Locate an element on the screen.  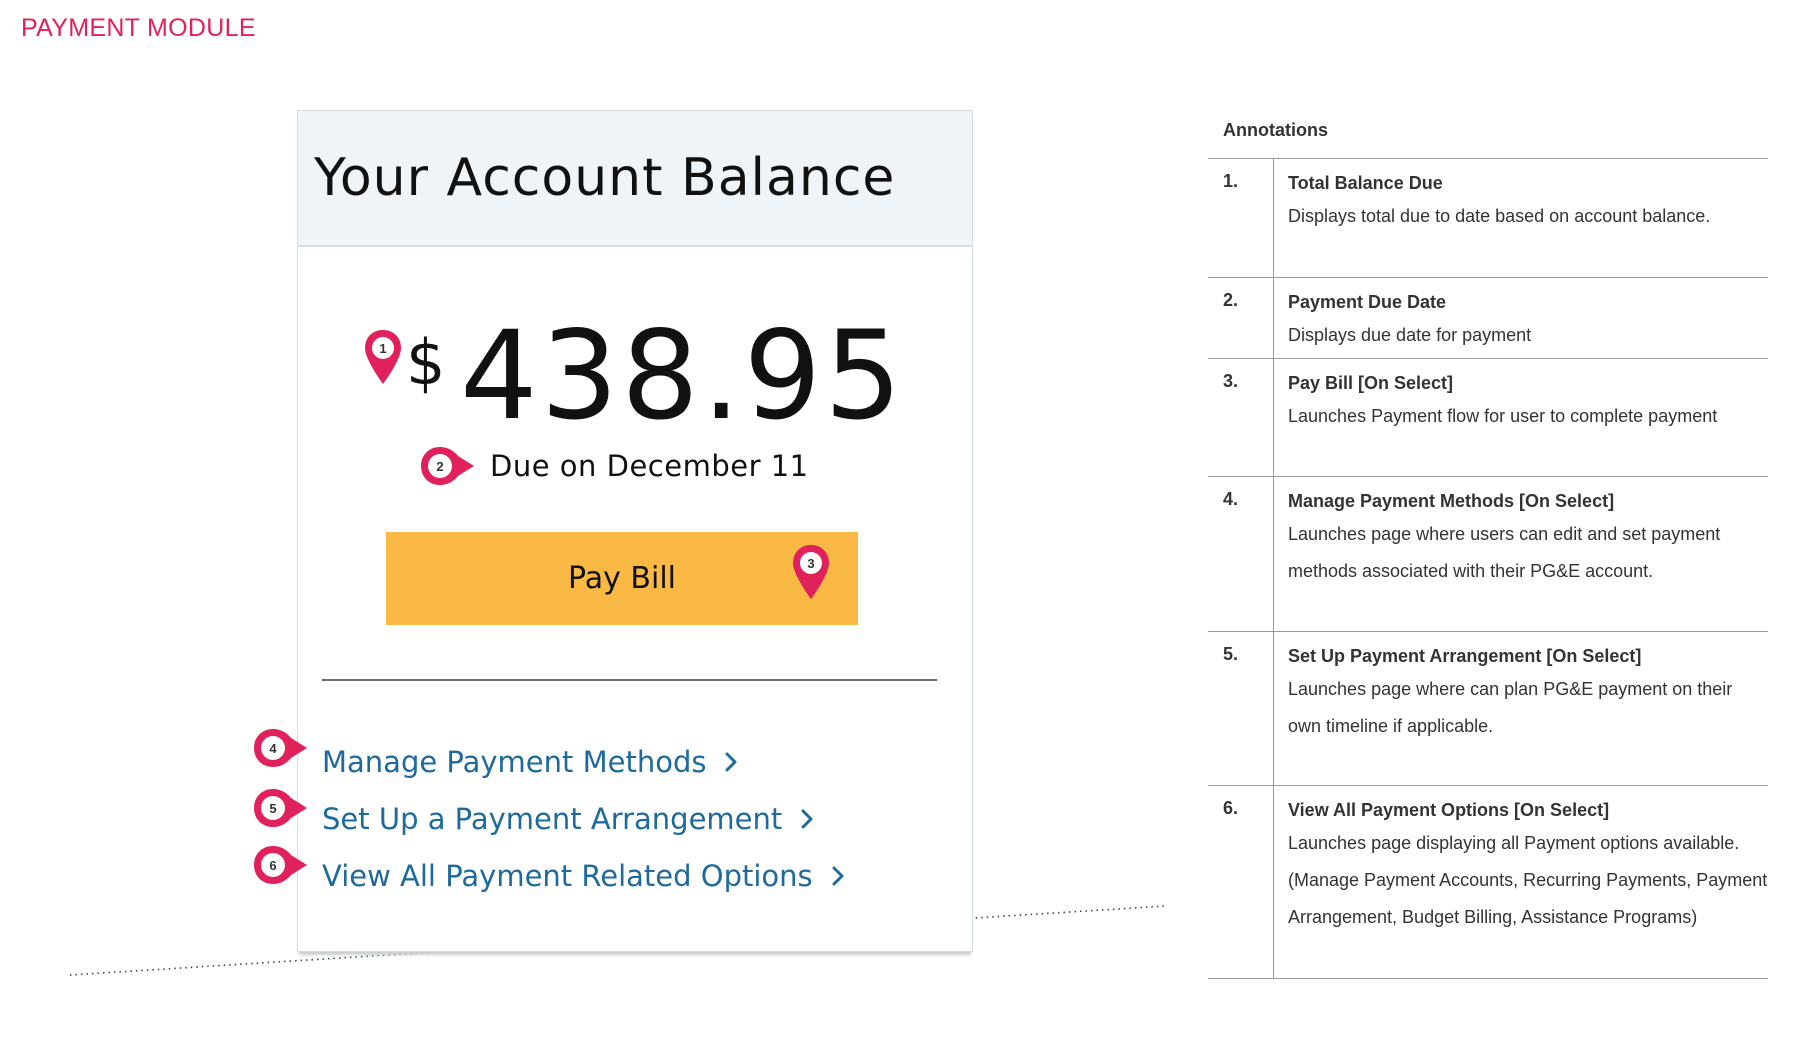
annotation-pin-icon: 3 is located at coordinates (811, 572).